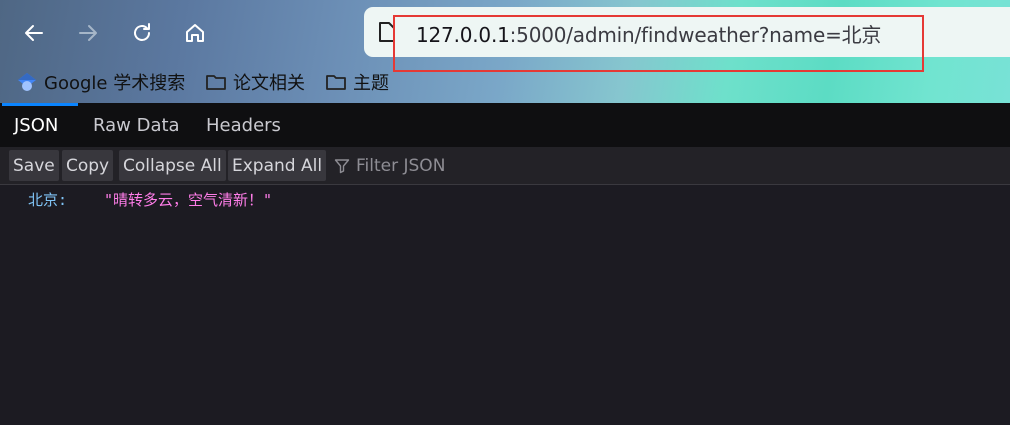  I want to click on reload-button, so click(142, 33).